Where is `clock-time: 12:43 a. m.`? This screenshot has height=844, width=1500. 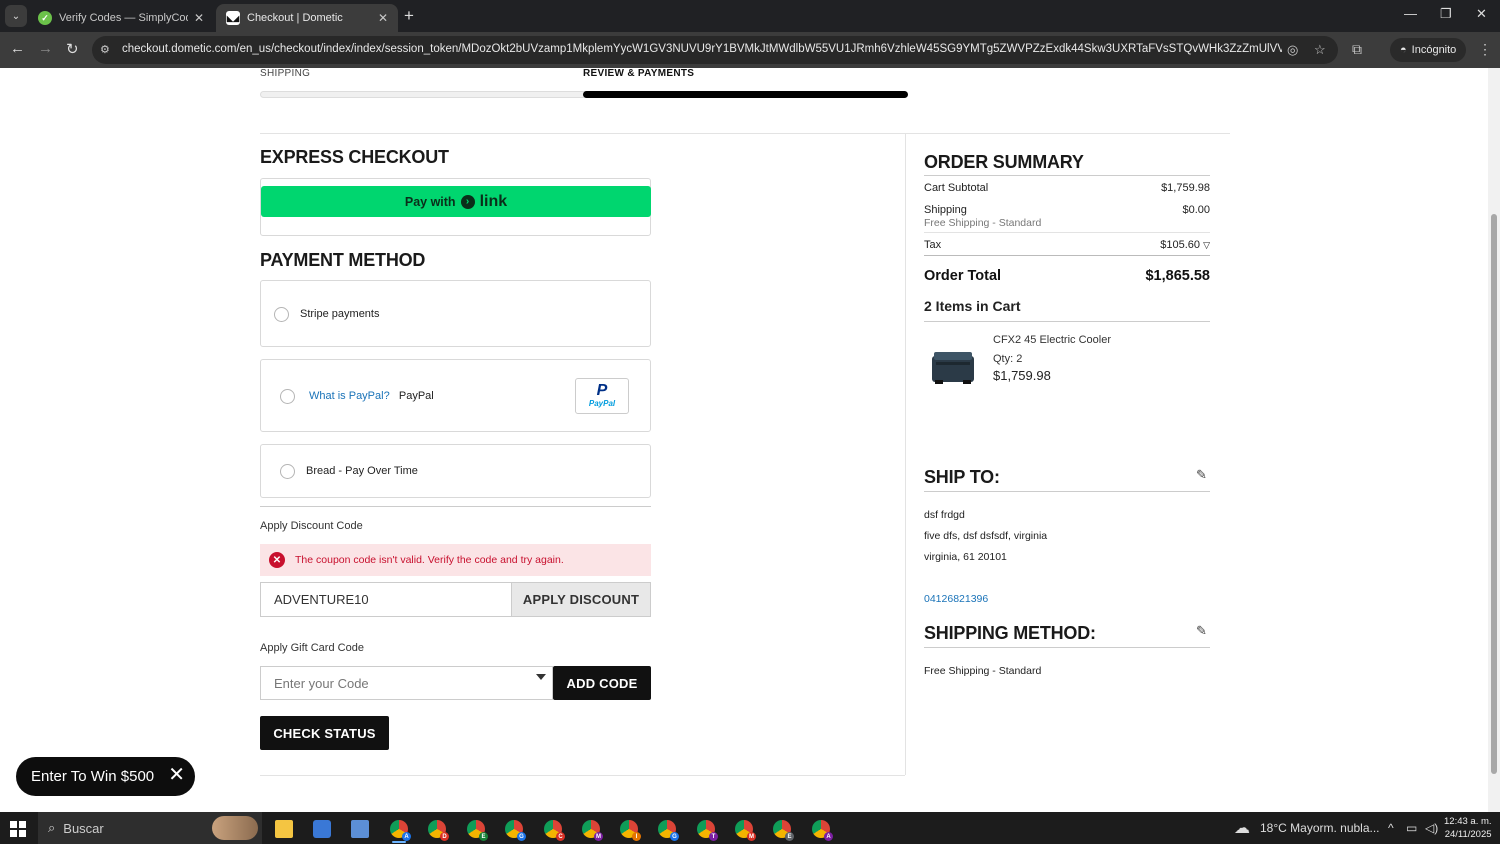 clock-time: 12:43 a. m. is located at coordinates (1468, 821).